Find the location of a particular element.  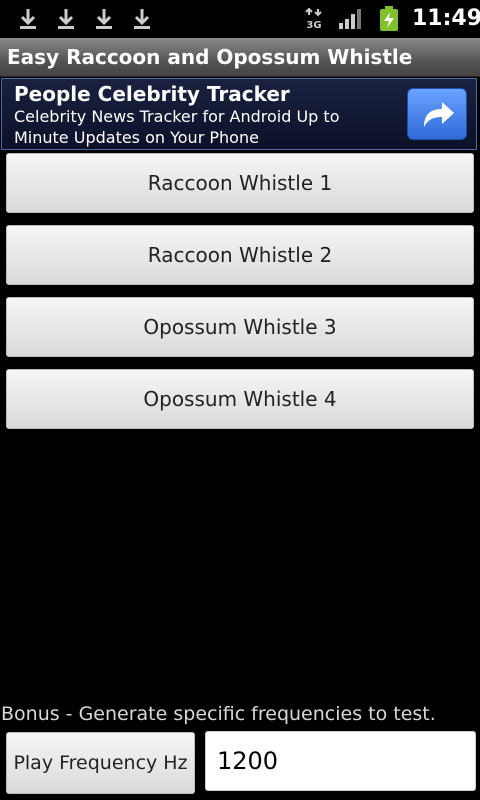

status-bar: 3G 11:49 is located at coordinates (240, 19).